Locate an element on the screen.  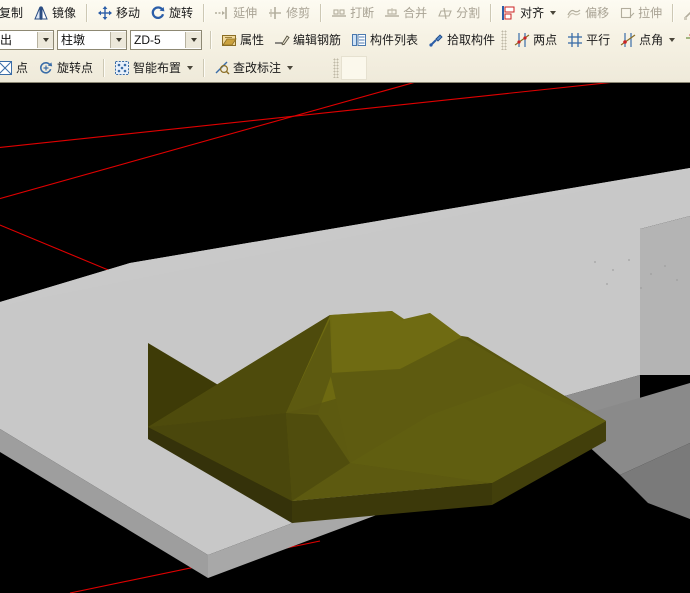
rotate-label: 旋转 is located at coordinates (181, 13).